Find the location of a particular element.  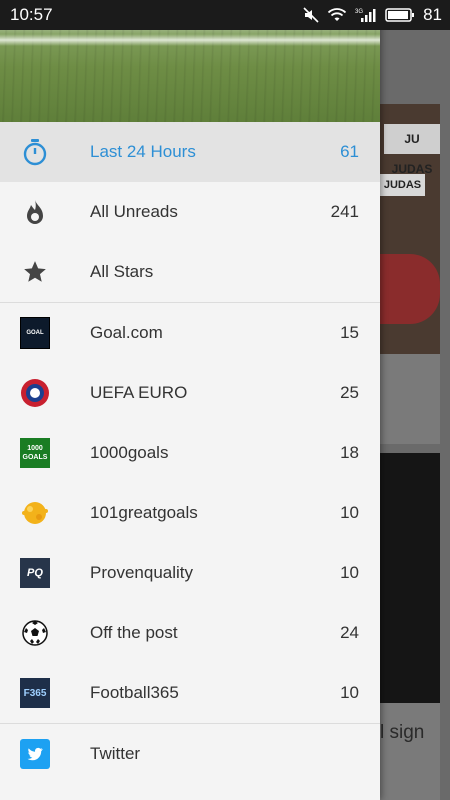

service-item-twitter: Twitter is located at coordinates (190, 754).